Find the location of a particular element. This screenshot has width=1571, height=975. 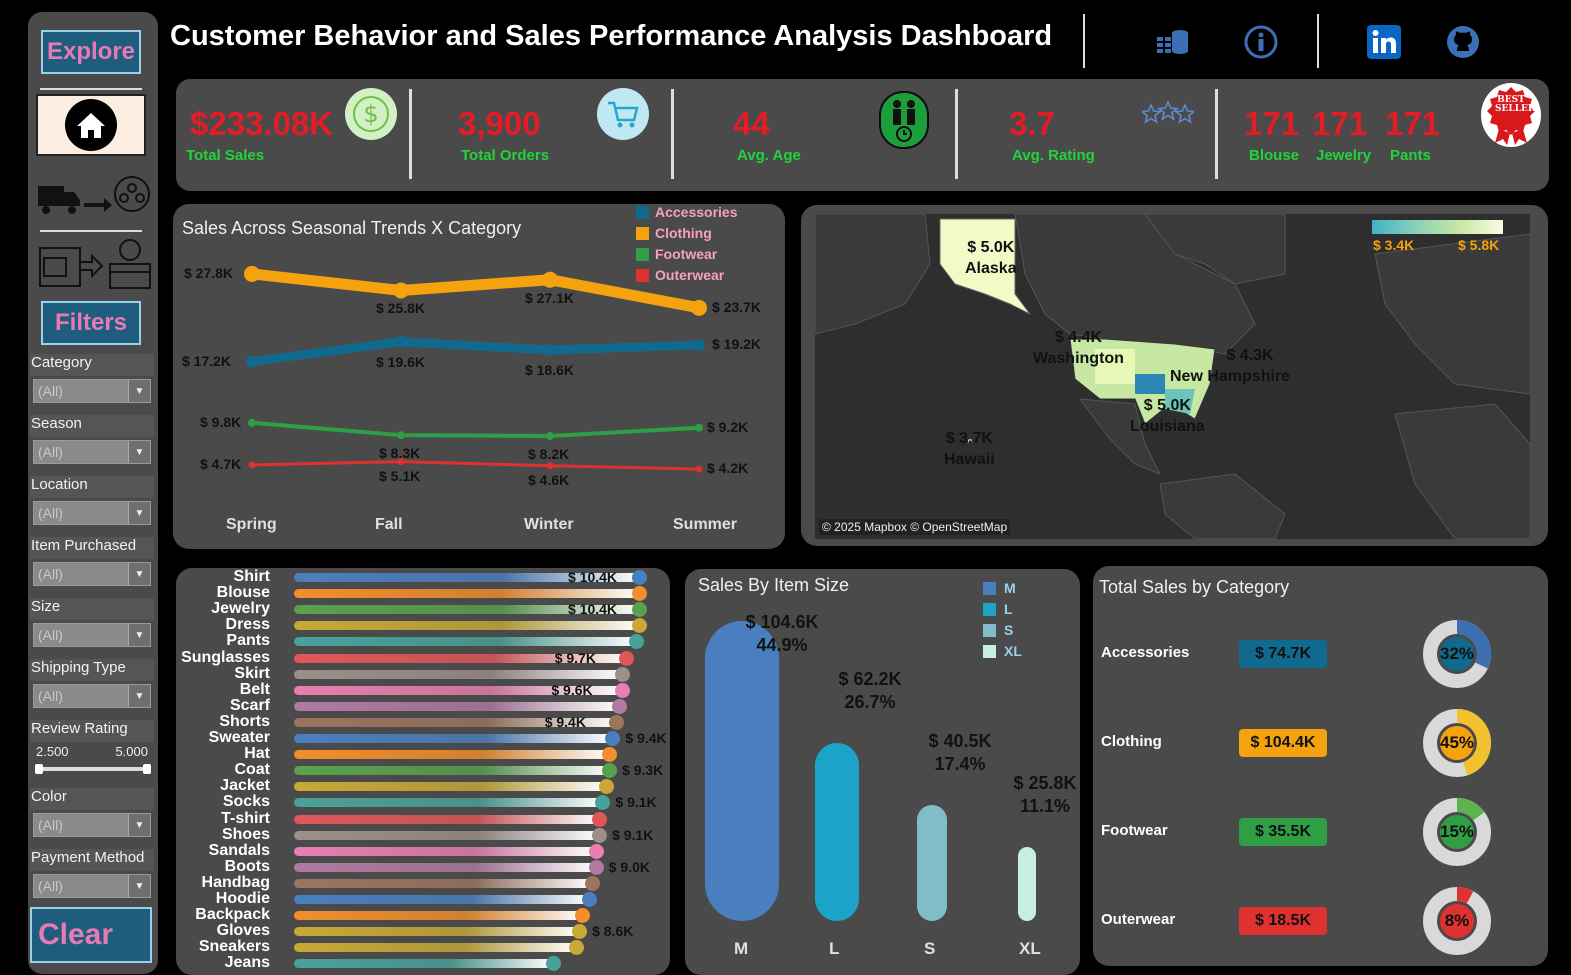

home-button is located at coordinates (91, 125).